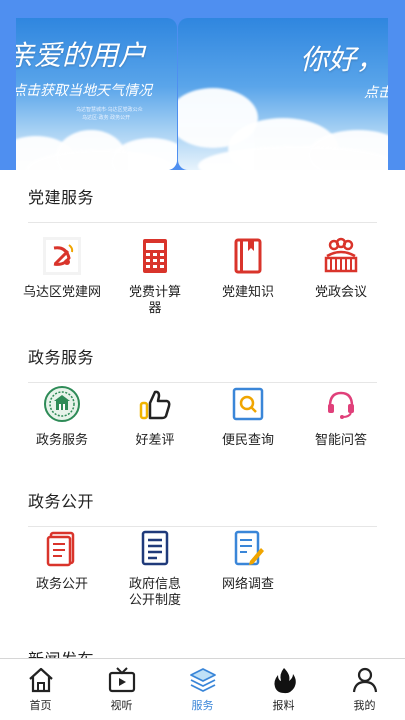  I want to click on service-item-party-meeting: 党政会议, so click(341, 268).